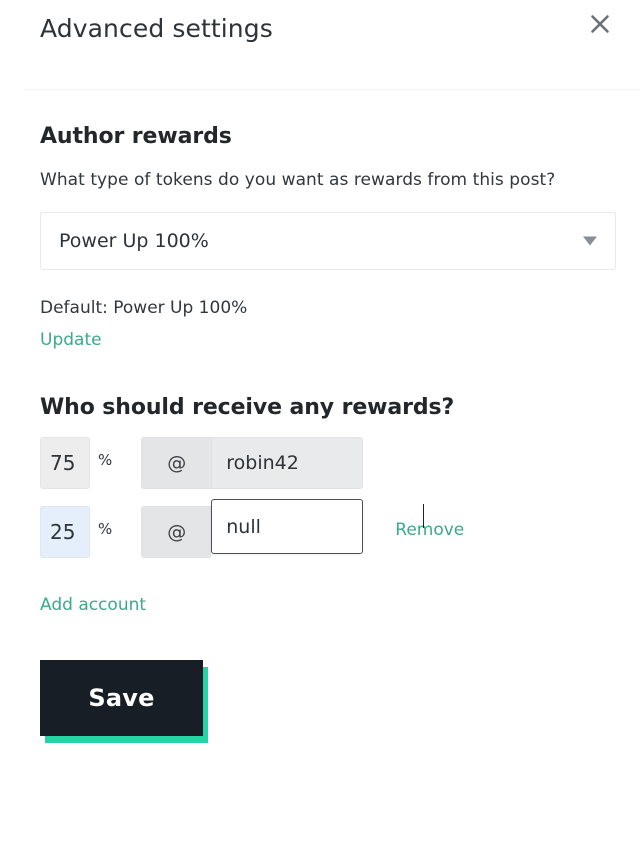  What do you see at coordinates (590, 241) in the screenshot?
I see `chevron-down-icon` at bounding box center [590, 241].